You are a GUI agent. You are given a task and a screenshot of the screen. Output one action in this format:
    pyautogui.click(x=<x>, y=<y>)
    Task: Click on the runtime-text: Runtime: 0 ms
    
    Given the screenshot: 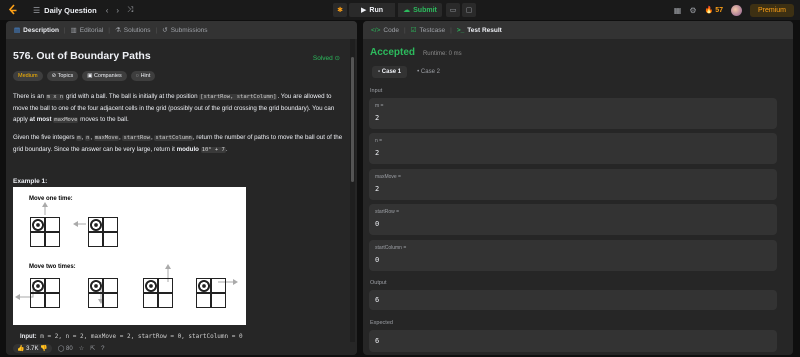 What is the action you would take?
    pyautogui.click(x=442, y=54)
    